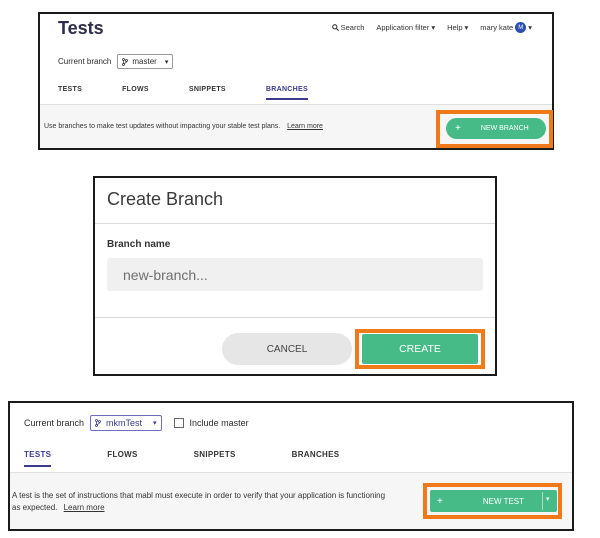  I want to click on button-separator, so click(542, 501).